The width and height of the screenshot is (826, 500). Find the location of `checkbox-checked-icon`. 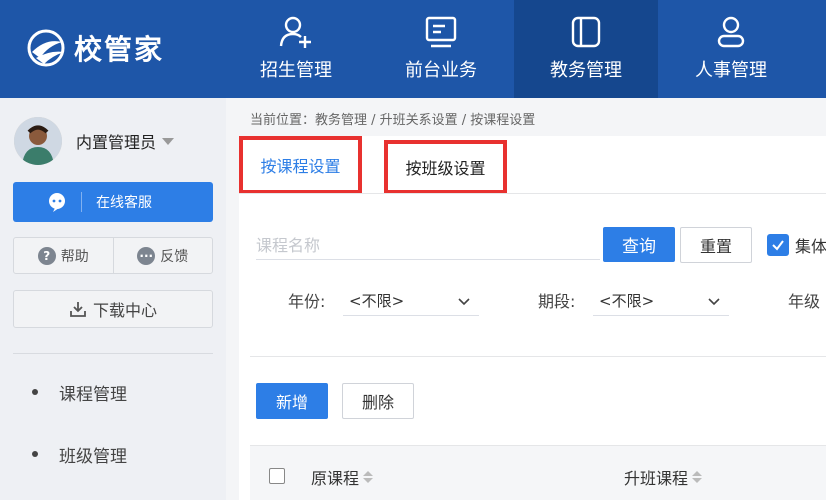

checkbox-checked-icon is located at coordinates (778, 245).